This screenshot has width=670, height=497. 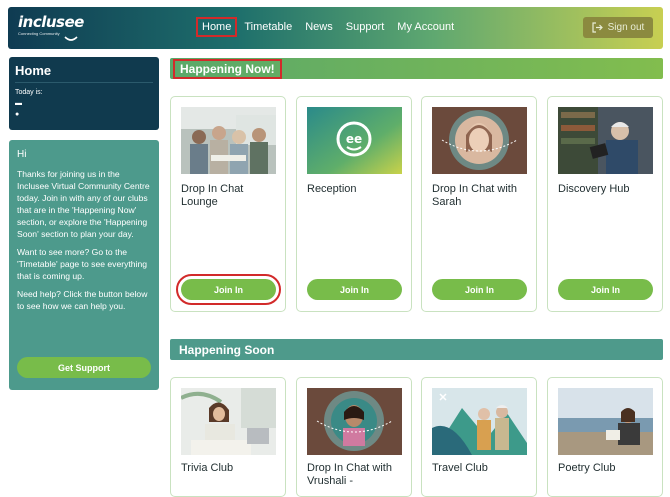 I want to click on sign-out-button: Sign out, so click(x=618, y=27).